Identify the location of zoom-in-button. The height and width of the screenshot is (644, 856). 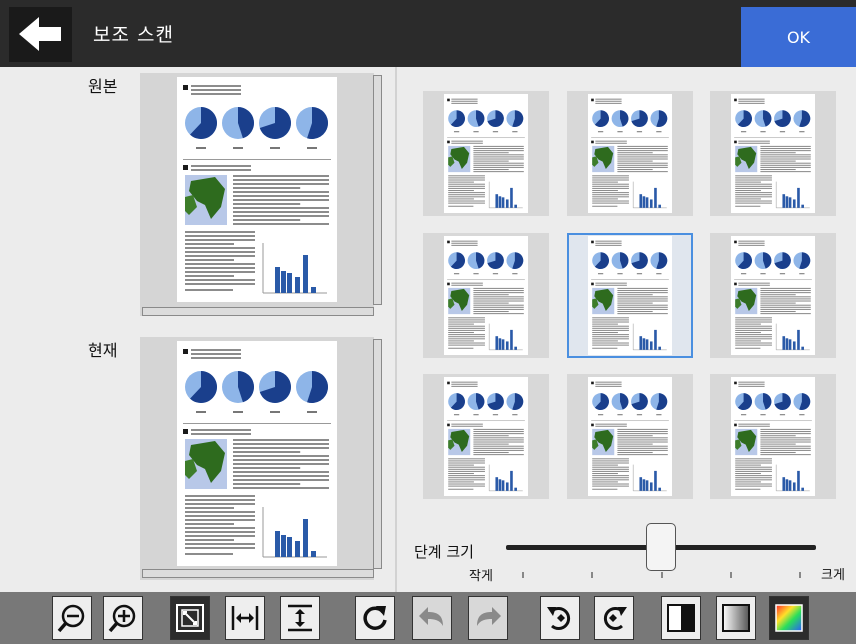
(123, 618).